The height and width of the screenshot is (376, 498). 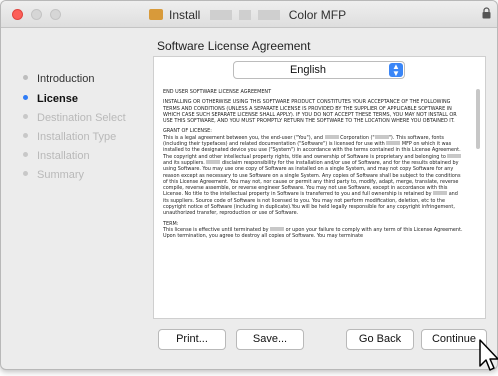 I want to click on step-label: Installation Type, so click(x=77, y=137).